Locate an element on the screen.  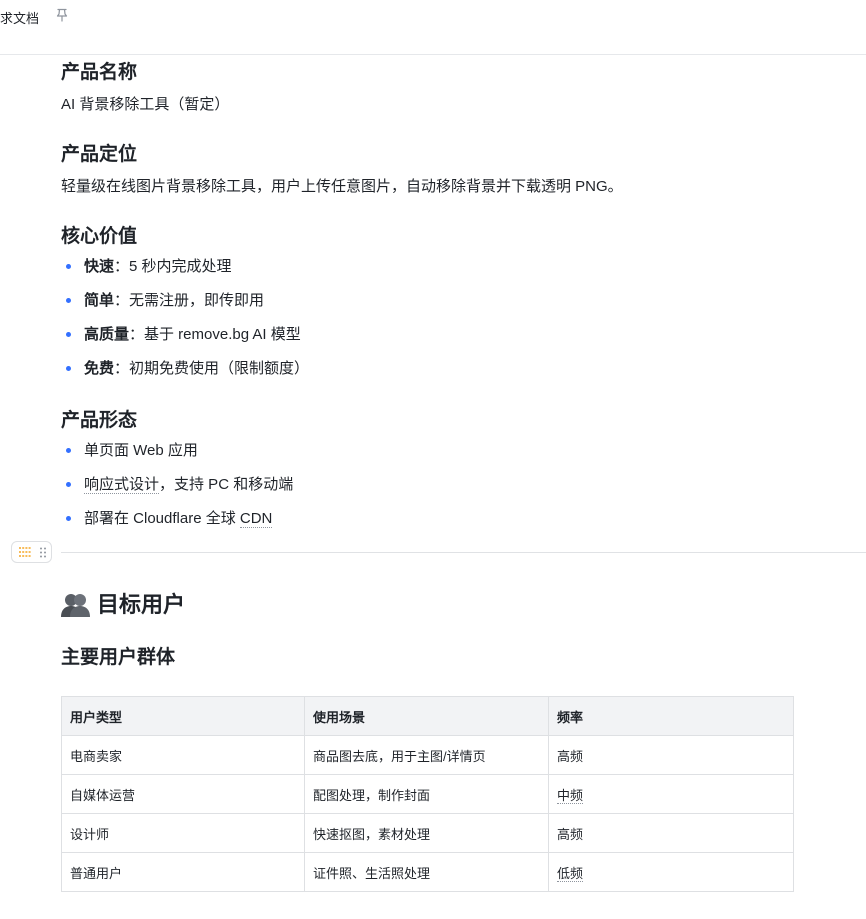
table-cell: 设计师 is located at coordinates (183, 833).